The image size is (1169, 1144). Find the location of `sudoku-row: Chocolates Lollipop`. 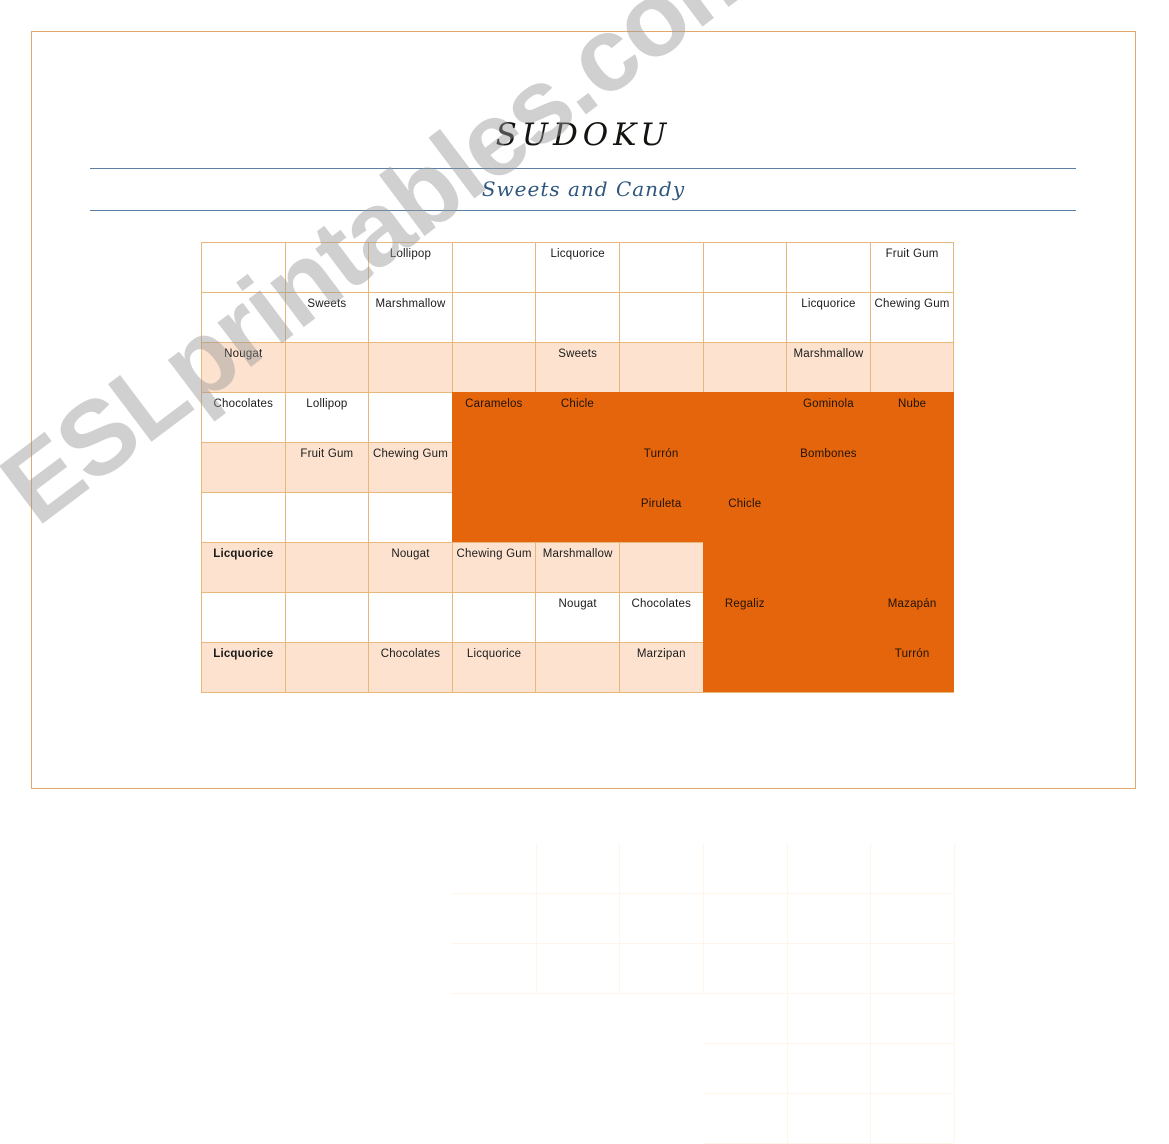

sudoku-row: Chocolates Lollipop is located at coordinates (578, 417).